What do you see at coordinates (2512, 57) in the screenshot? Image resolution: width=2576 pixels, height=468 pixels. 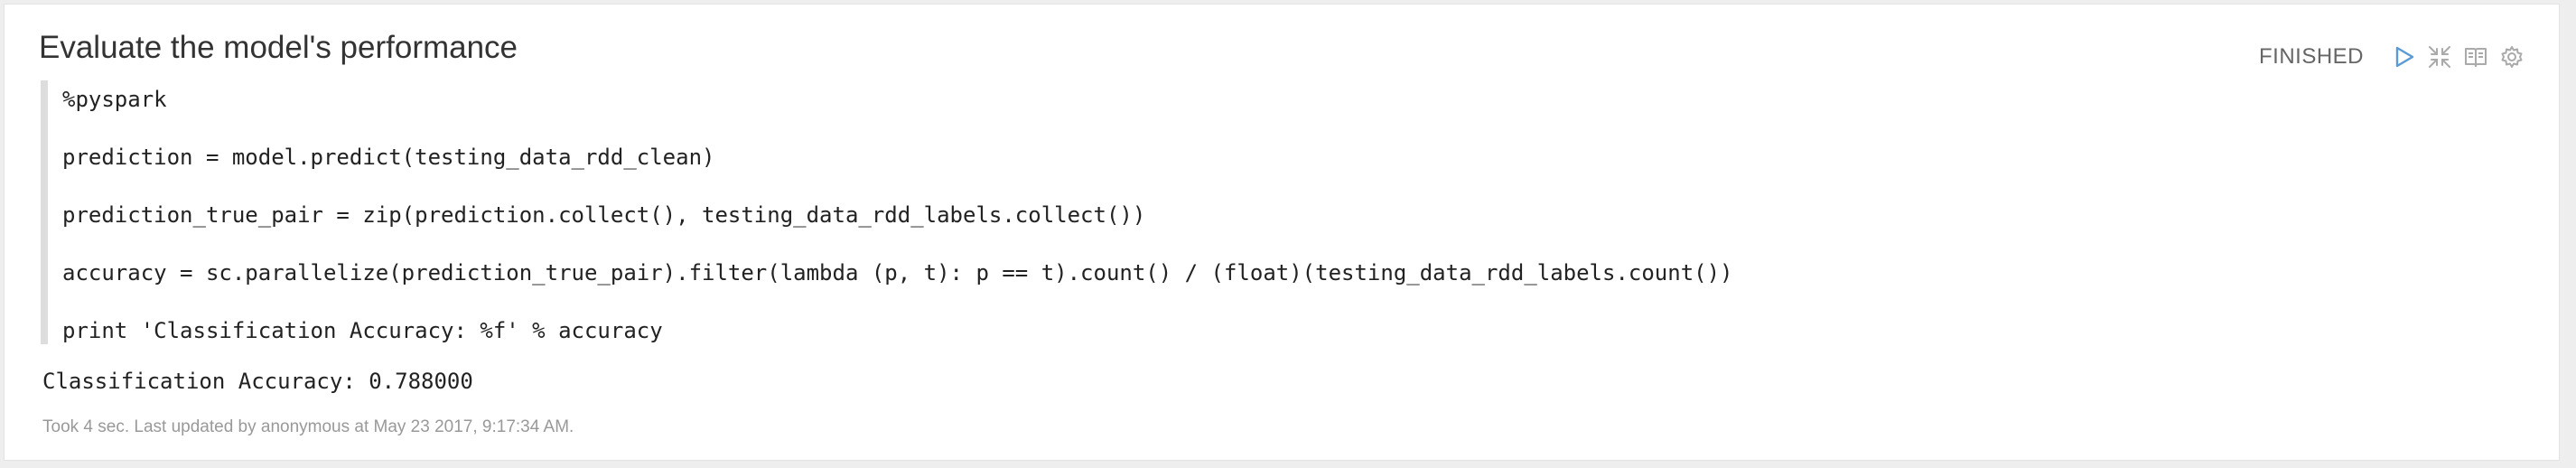 I see `gear-icon` at bounding box center [2512, 57].